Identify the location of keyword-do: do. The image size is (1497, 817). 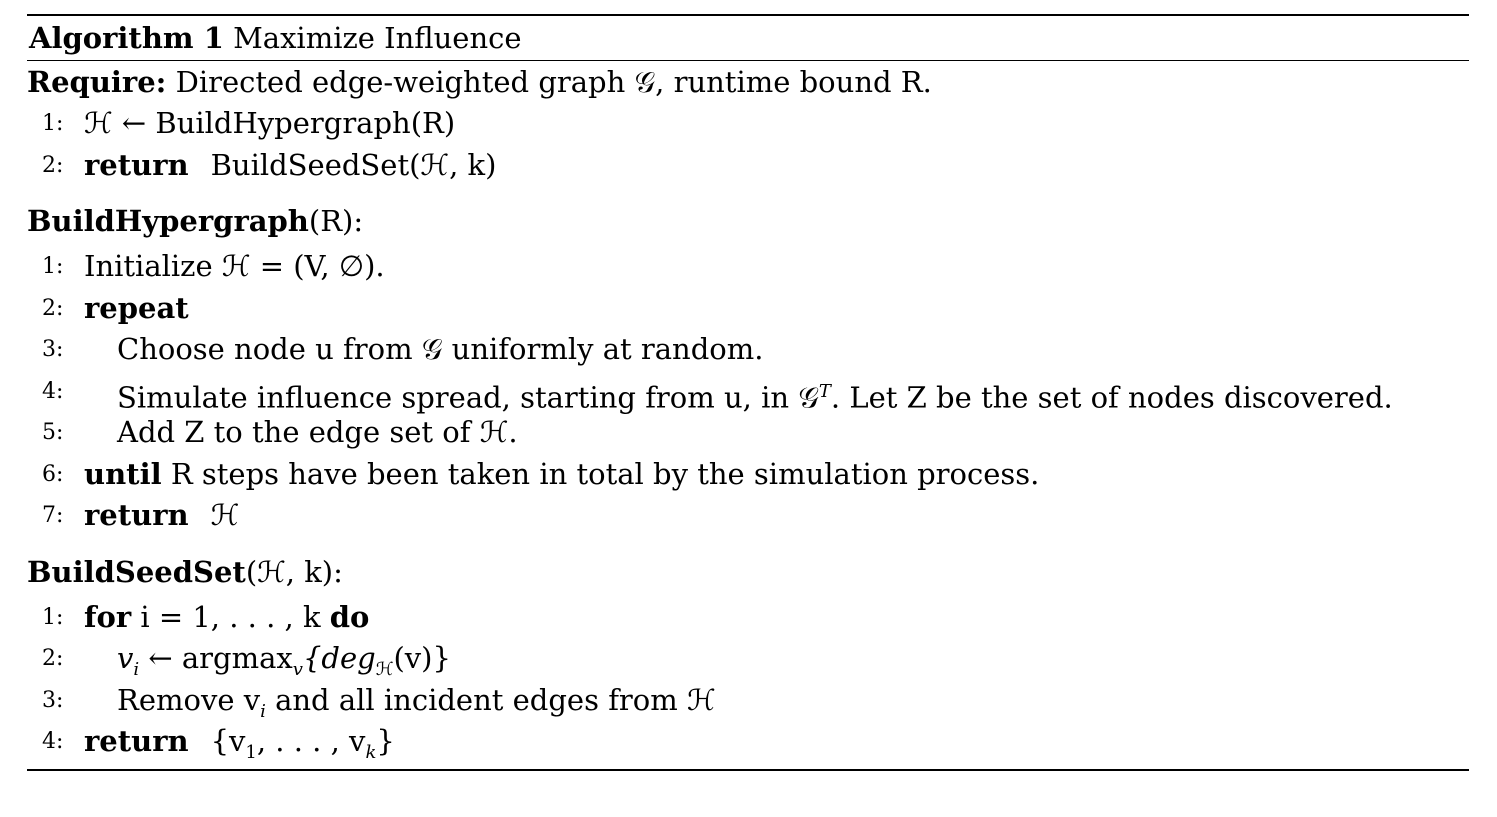
(349, 616).